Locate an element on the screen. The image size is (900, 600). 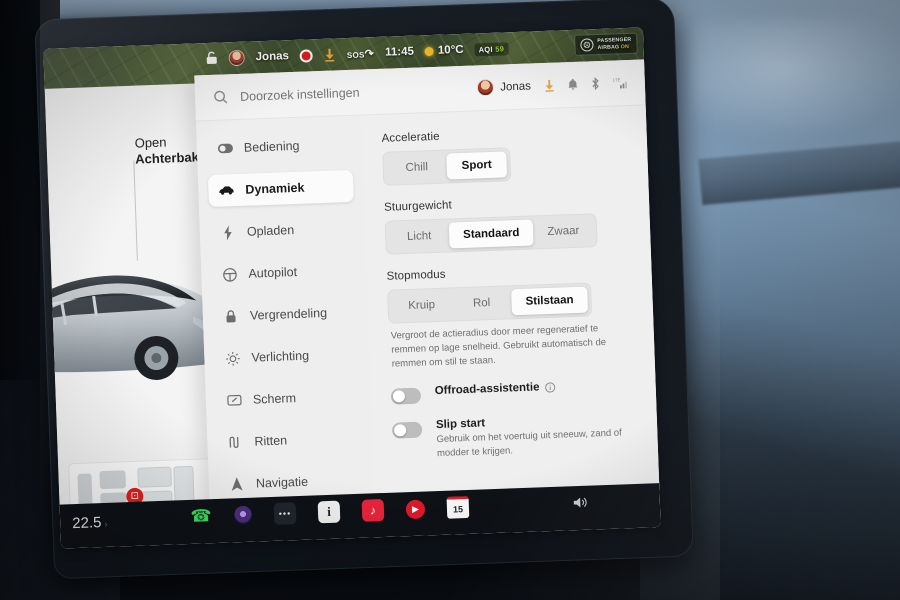
chevron-right-icon: › is located at coordinates (106, 524).